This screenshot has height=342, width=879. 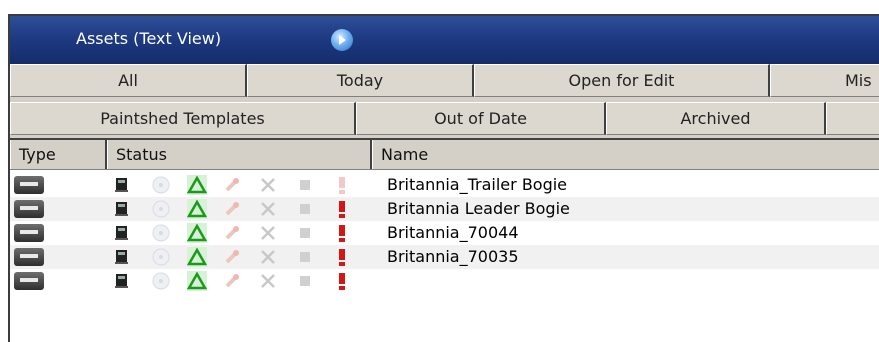 I want to click on tab-open-for-edit: Open for Edit, so click(x=622, y=80).